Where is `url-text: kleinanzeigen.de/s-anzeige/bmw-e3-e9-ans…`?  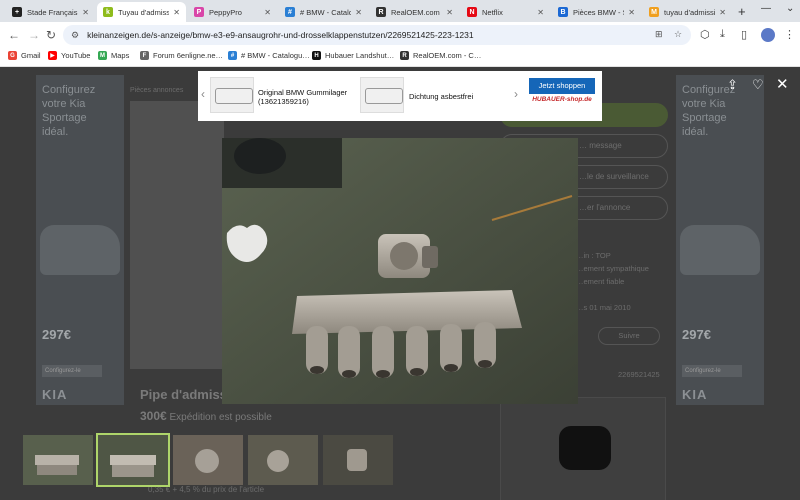
url-text: kleinanzeigen.de/s-anzeige/bmw-e3-e9-ans… is located at coordinates (280, 35).